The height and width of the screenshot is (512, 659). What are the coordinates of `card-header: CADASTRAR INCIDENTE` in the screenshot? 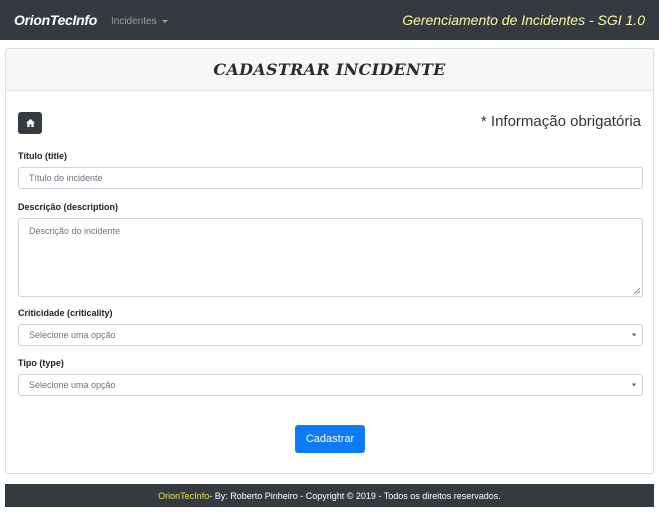 It's located at (329, 70).